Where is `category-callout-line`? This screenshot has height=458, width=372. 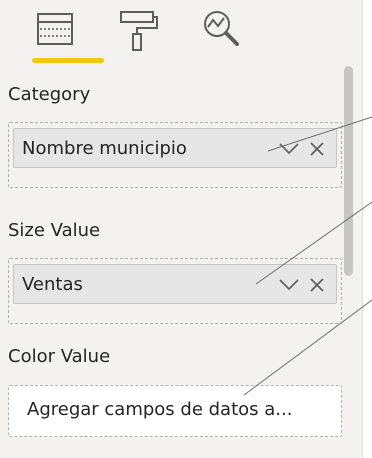
category-callout-line is located at coordinates (319, 134).